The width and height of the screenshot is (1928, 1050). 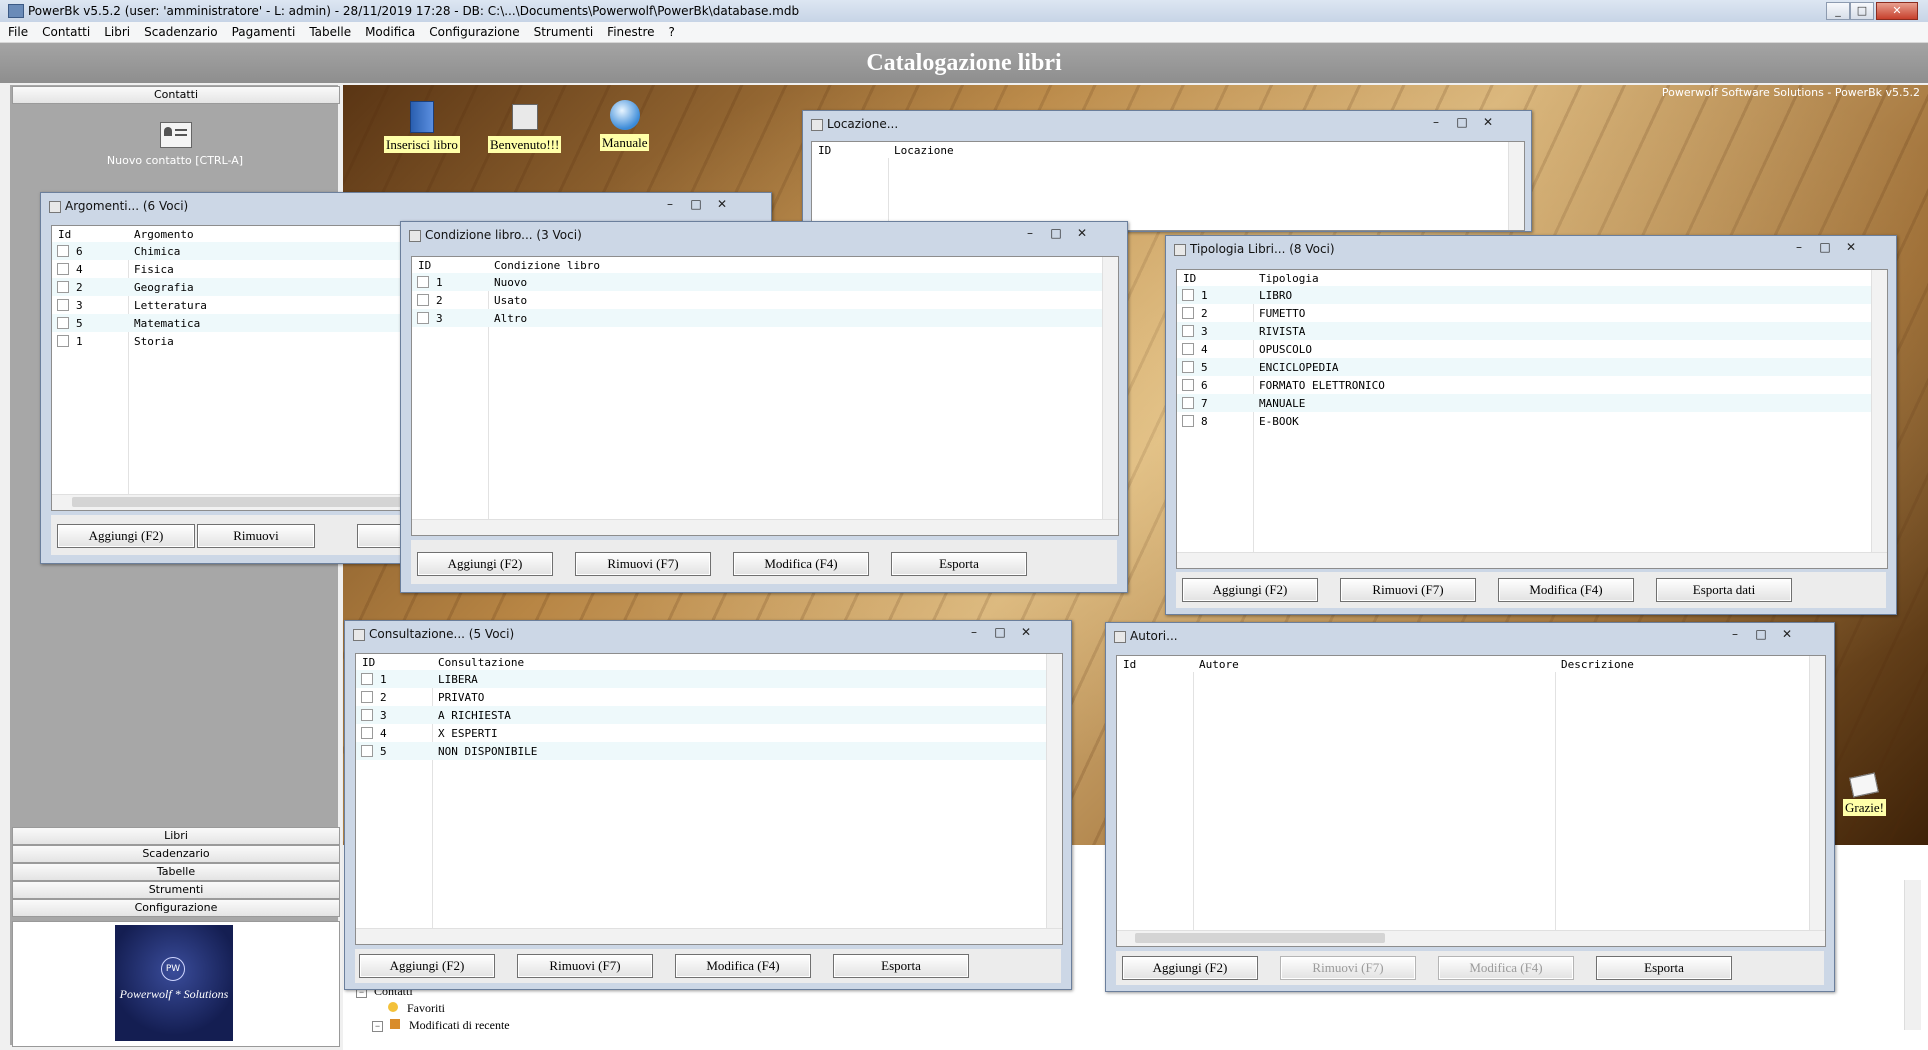 What do you see at coordinates (441, 1025) in the screenshot?
I see `tree-item-recenti: − Modificati di recente` at bounding box center [441, 1025].